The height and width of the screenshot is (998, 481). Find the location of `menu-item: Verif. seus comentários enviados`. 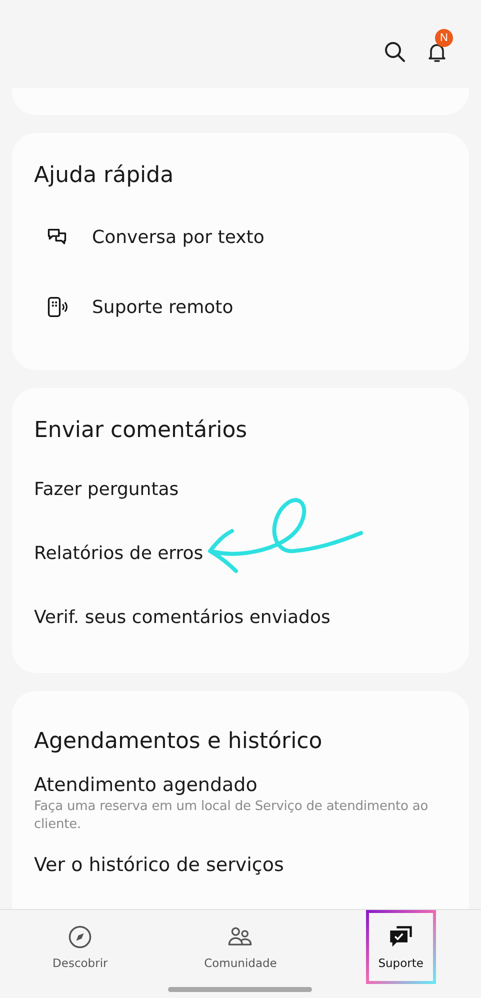

menu-item: Verif. seus comentários enviados is located at coordinates (182, 617).